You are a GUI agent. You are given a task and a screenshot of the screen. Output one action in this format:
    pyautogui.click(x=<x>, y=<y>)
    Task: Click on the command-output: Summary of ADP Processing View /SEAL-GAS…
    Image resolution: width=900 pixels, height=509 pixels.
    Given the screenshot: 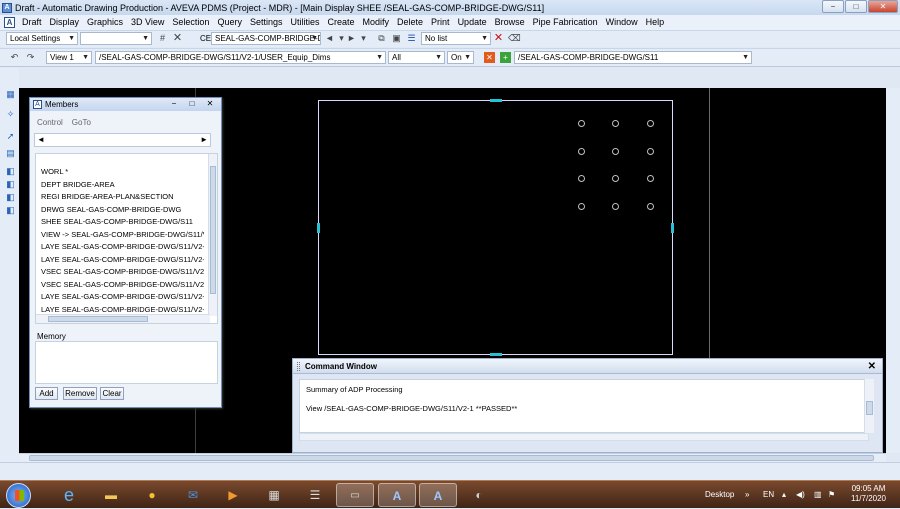 What is the action you would take?
    pyautogui.click(x=584, y=406)
    